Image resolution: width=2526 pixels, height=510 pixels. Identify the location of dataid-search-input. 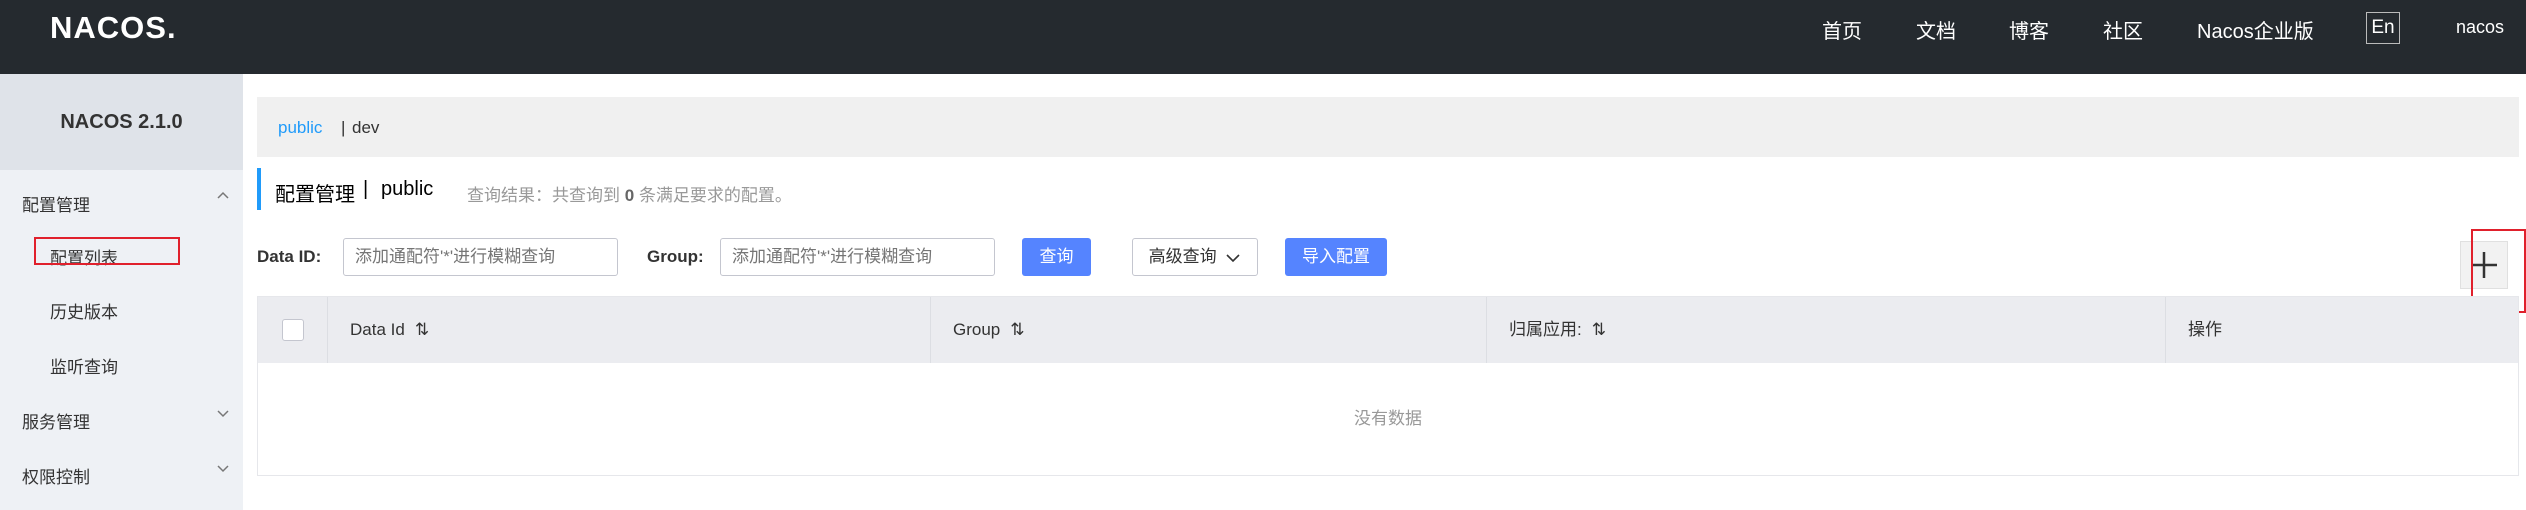
(480, 257).